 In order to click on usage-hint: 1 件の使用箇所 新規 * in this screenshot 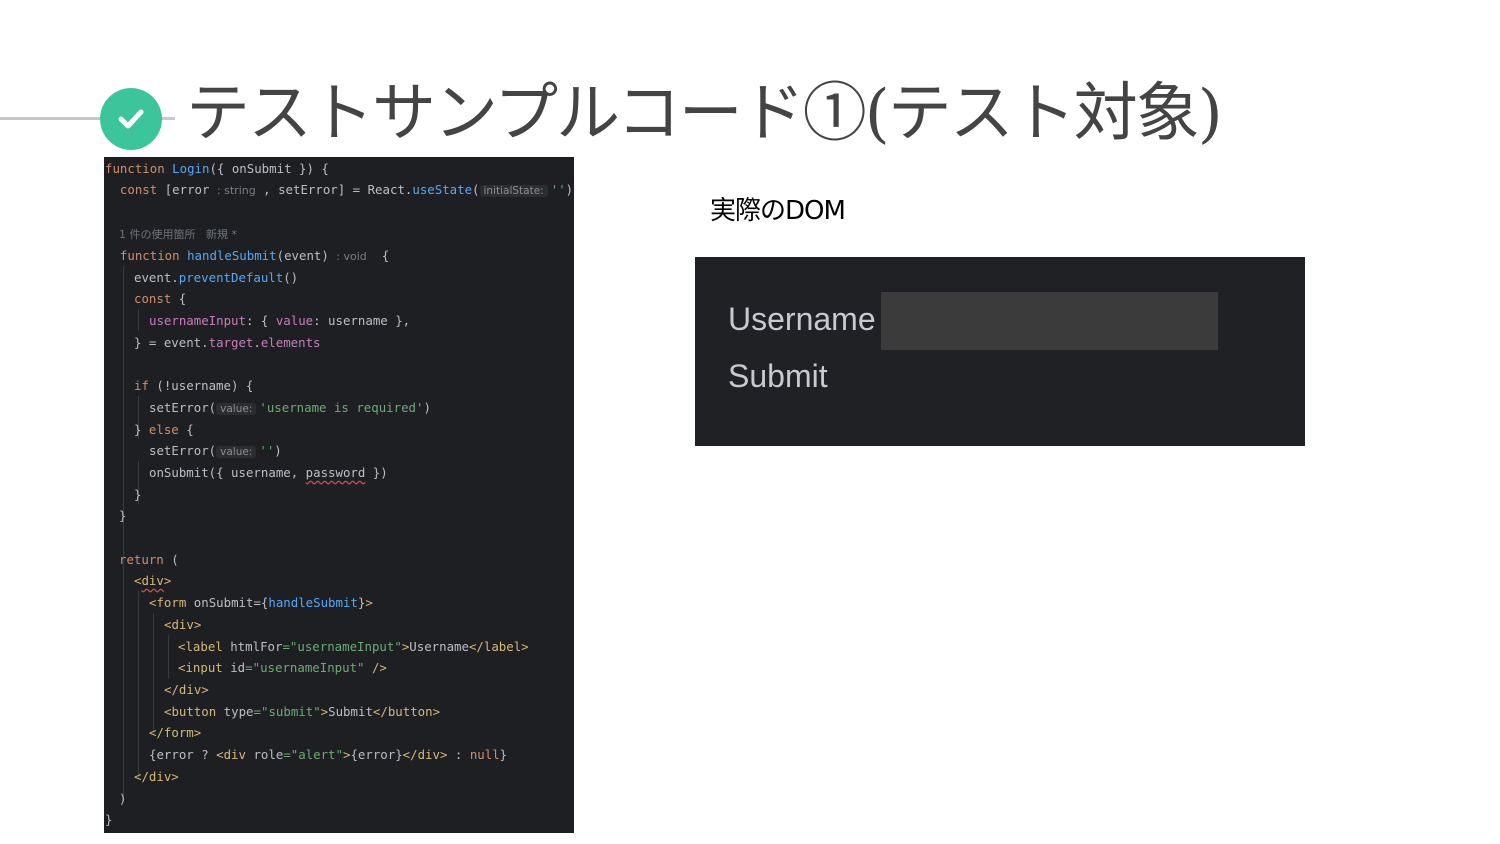, I will do `click(178, 234)`.